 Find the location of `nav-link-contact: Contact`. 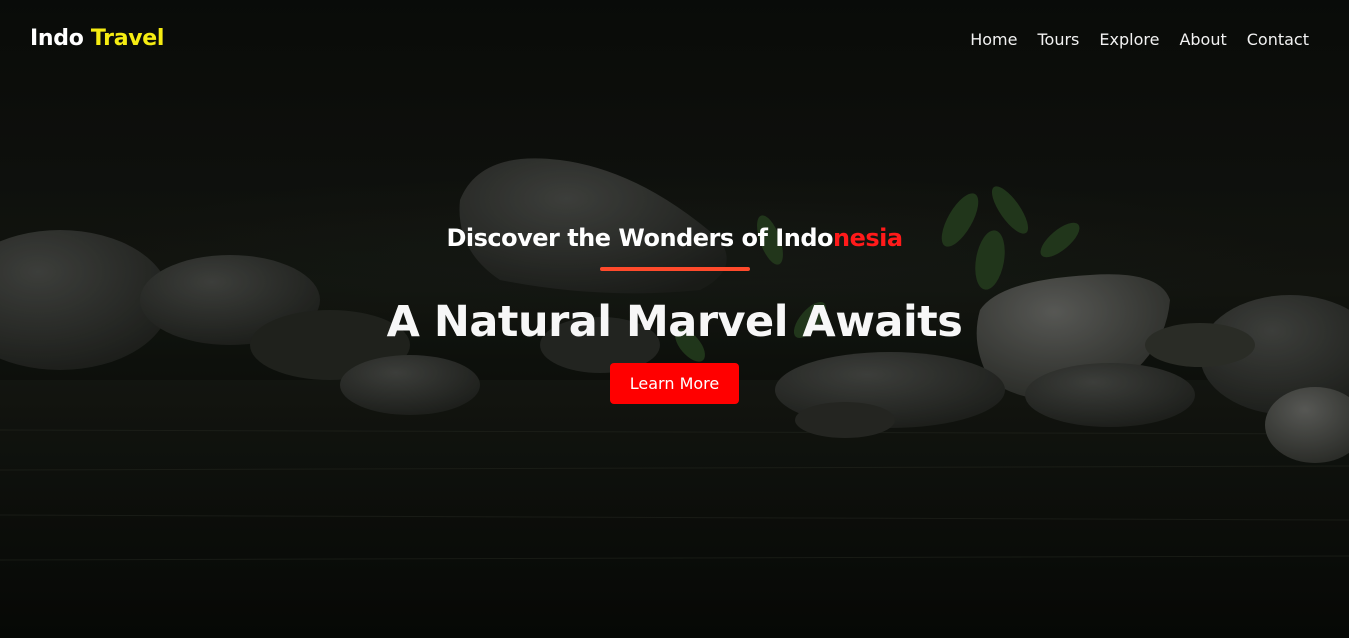

nav-link-contact: Contact is located at coordinates (1278, 39).